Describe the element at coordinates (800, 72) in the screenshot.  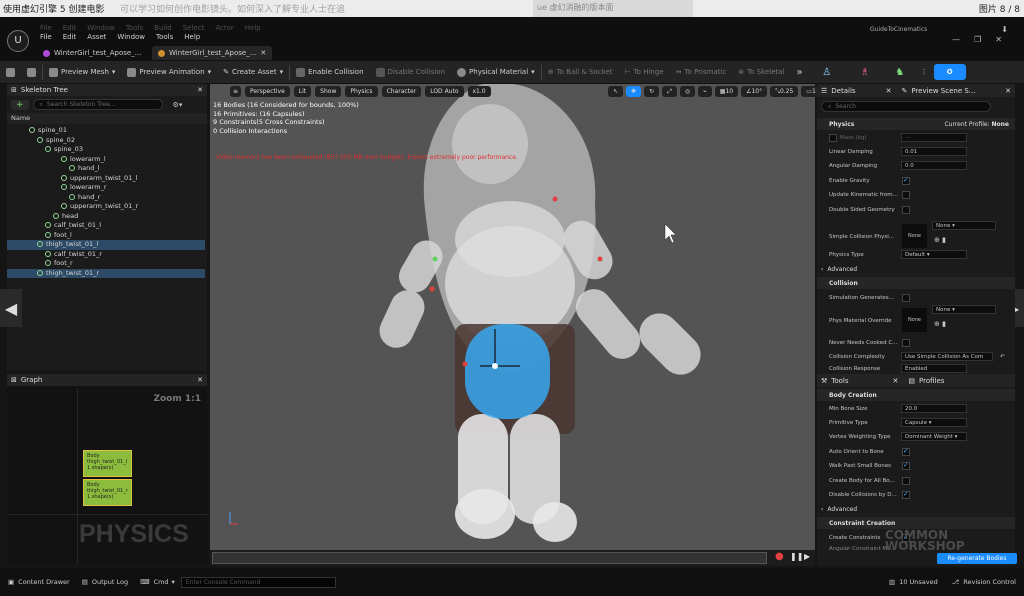
I see `overflow-button: »` at that location.